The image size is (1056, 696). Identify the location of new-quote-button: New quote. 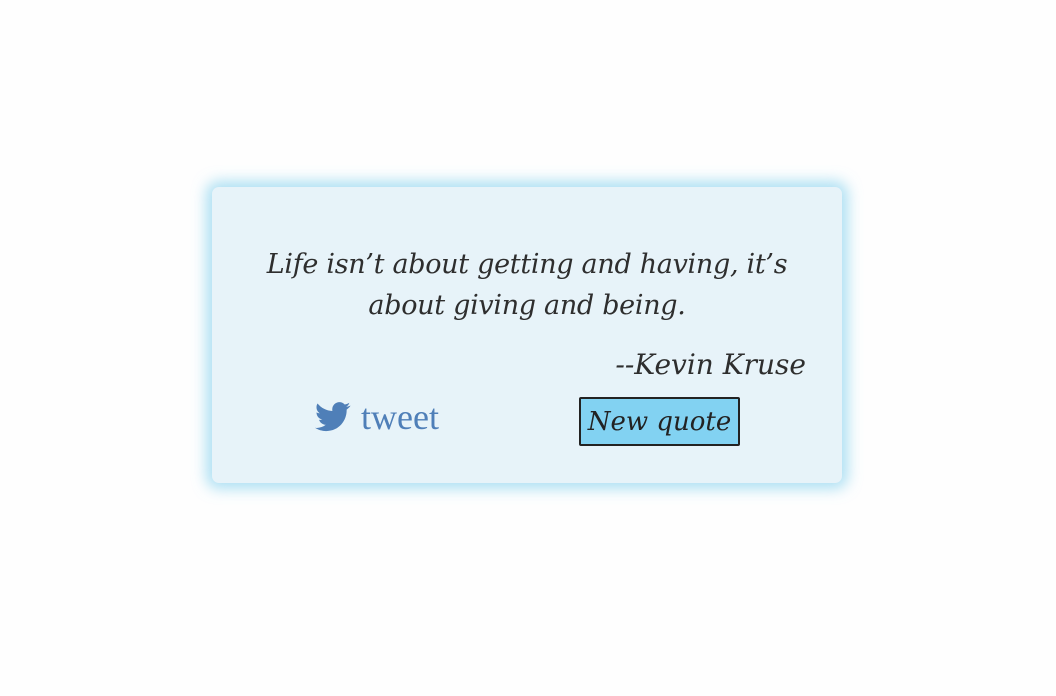
(659, 421).